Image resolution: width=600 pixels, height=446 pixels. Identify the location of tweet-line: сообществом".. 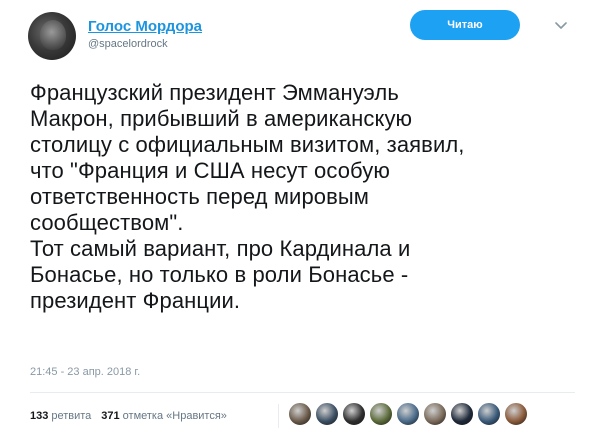
(107, 222).